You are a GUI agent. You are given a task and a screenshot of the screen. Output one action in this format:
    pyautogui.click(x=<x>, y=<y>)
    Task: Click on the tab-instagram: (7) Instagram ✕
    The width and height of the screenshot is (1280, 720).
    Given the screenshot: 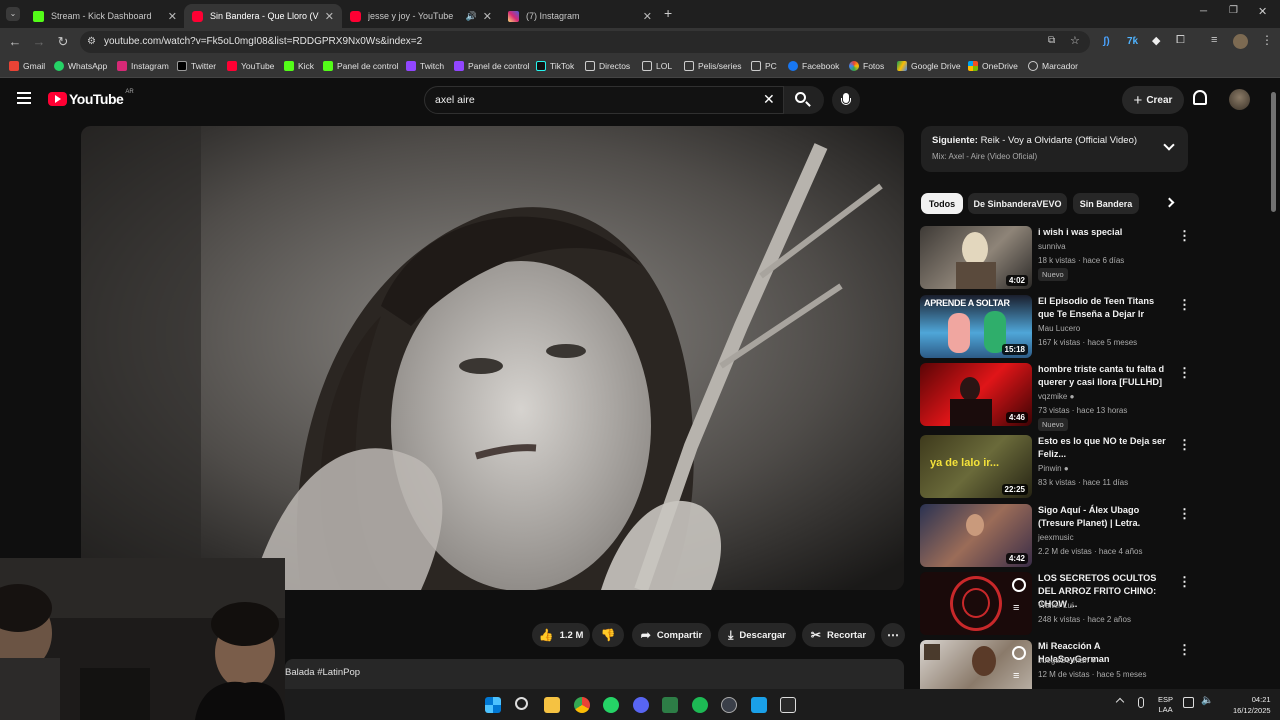 What is the action you would take?
    pyautogui.click(x=580, y=16)
    